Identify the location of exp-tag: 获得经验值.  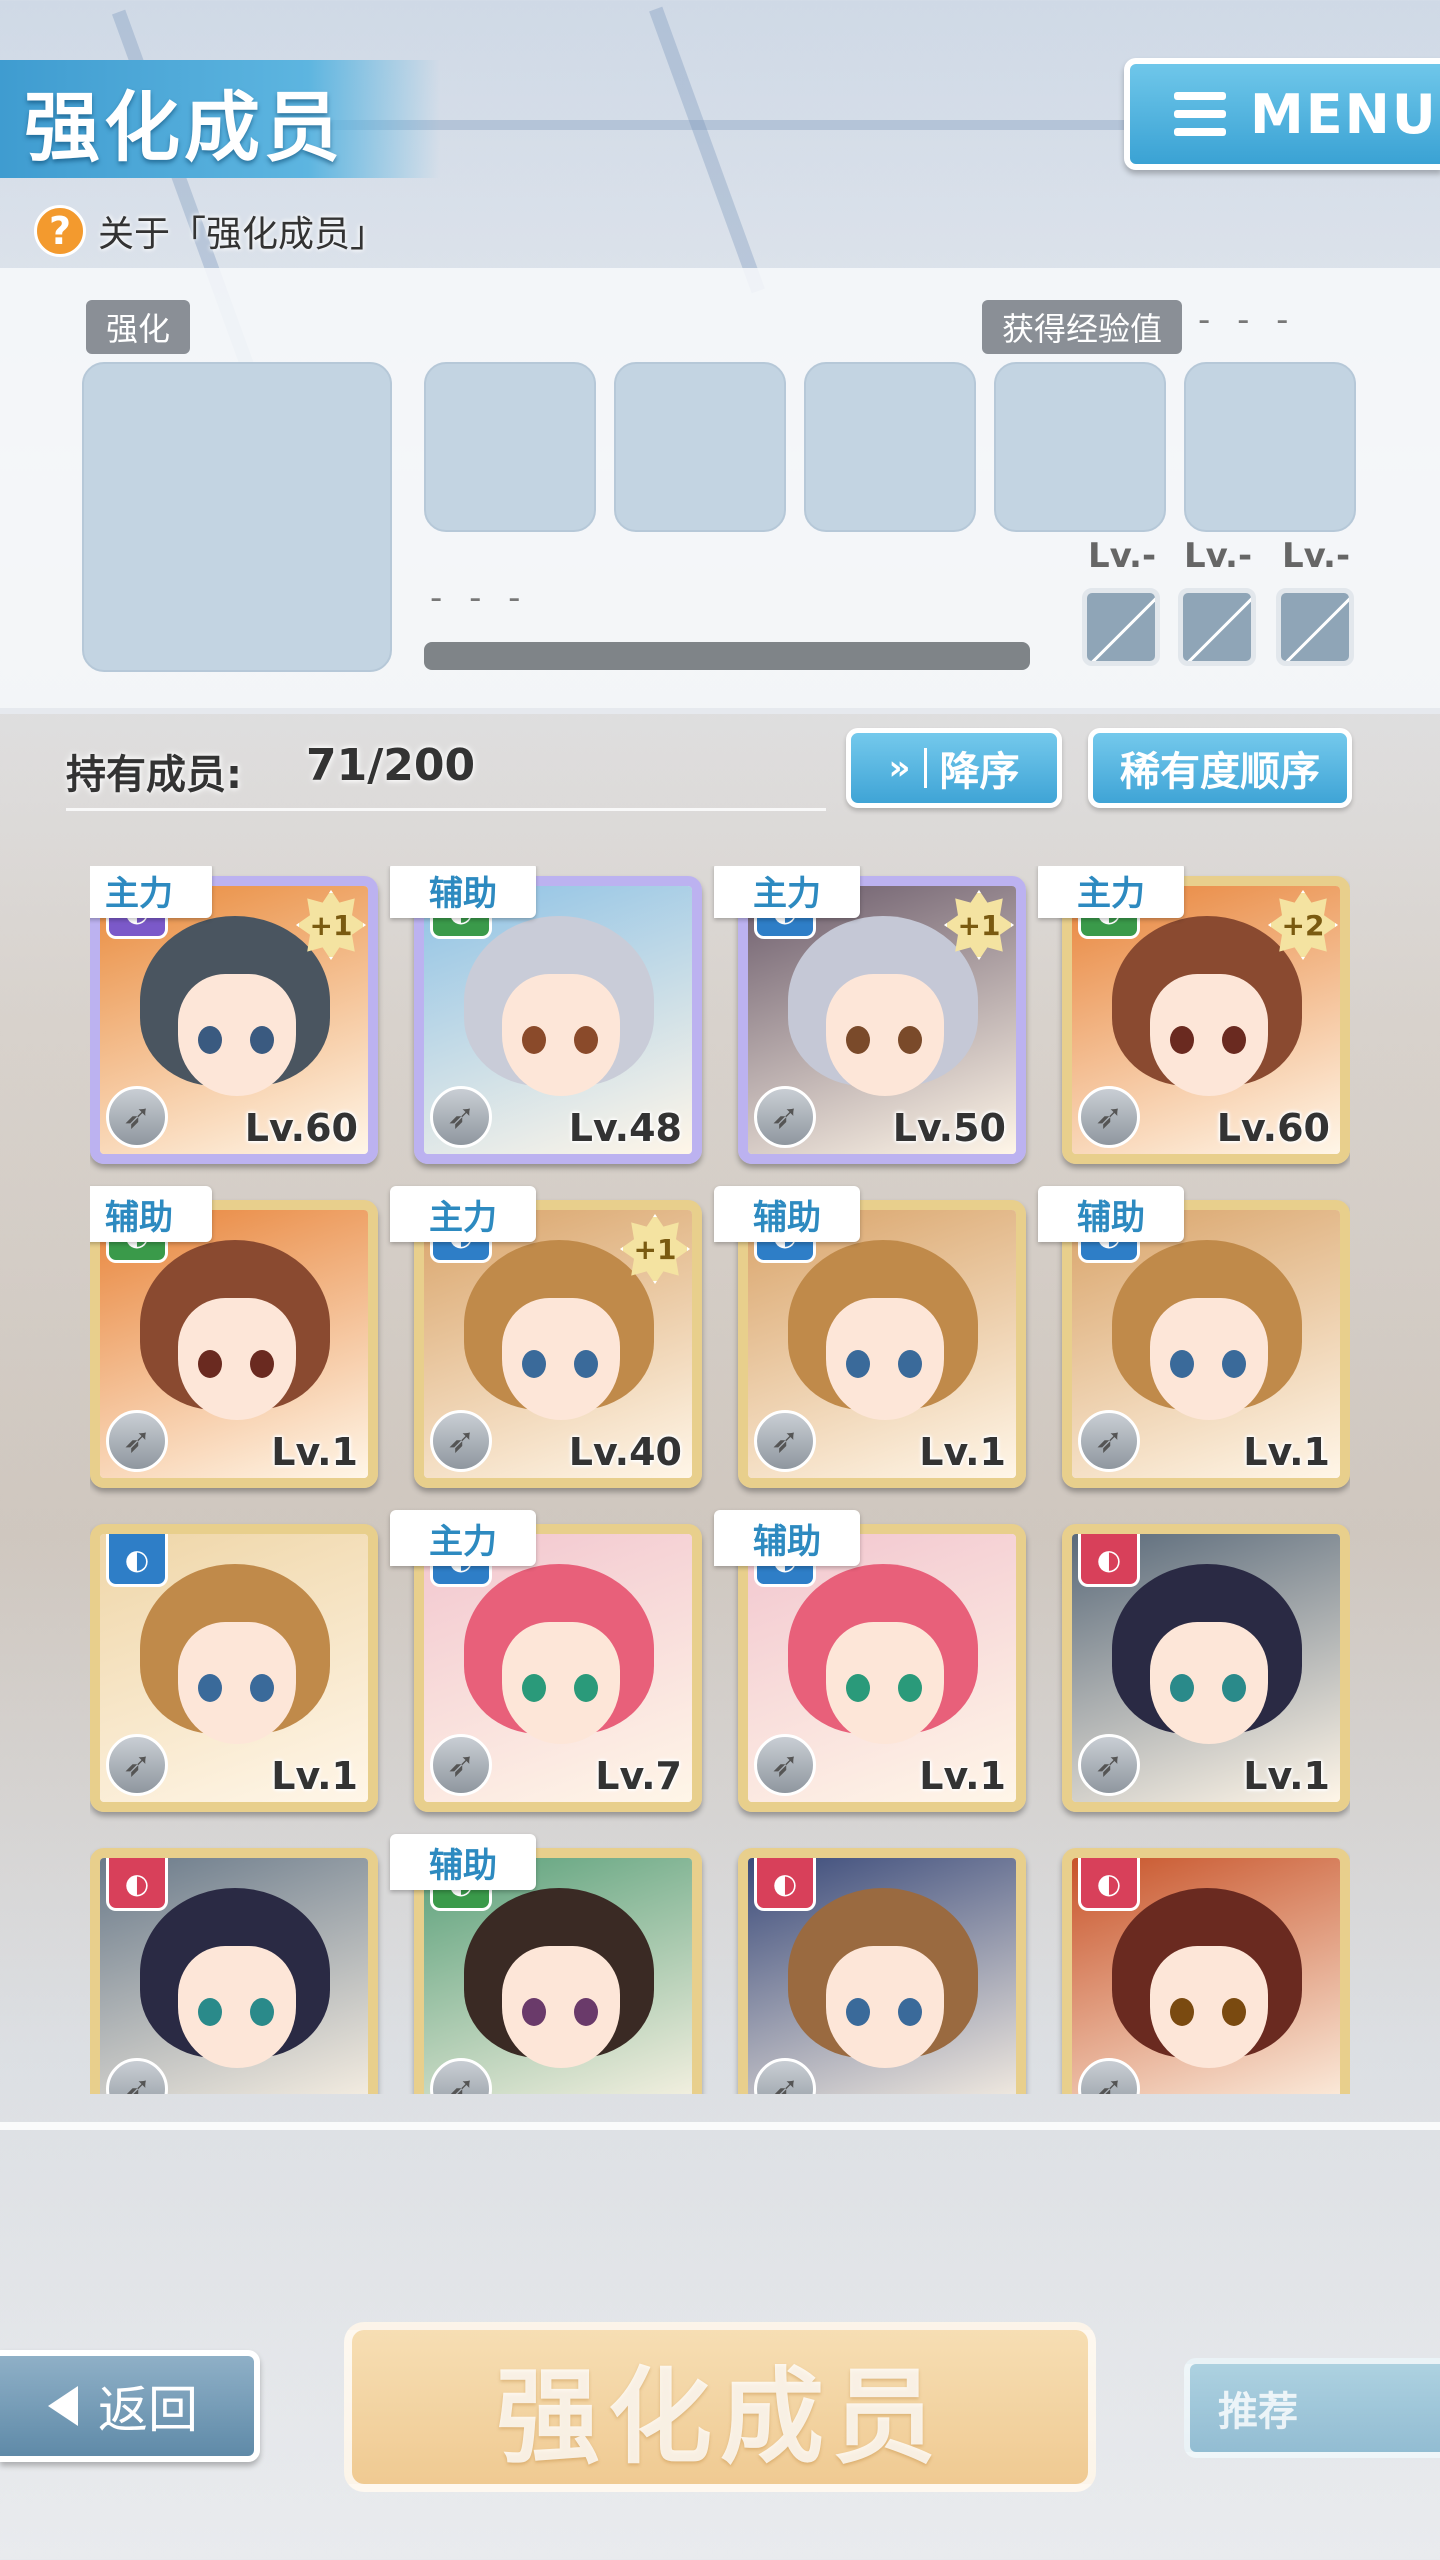
(1082, 327).